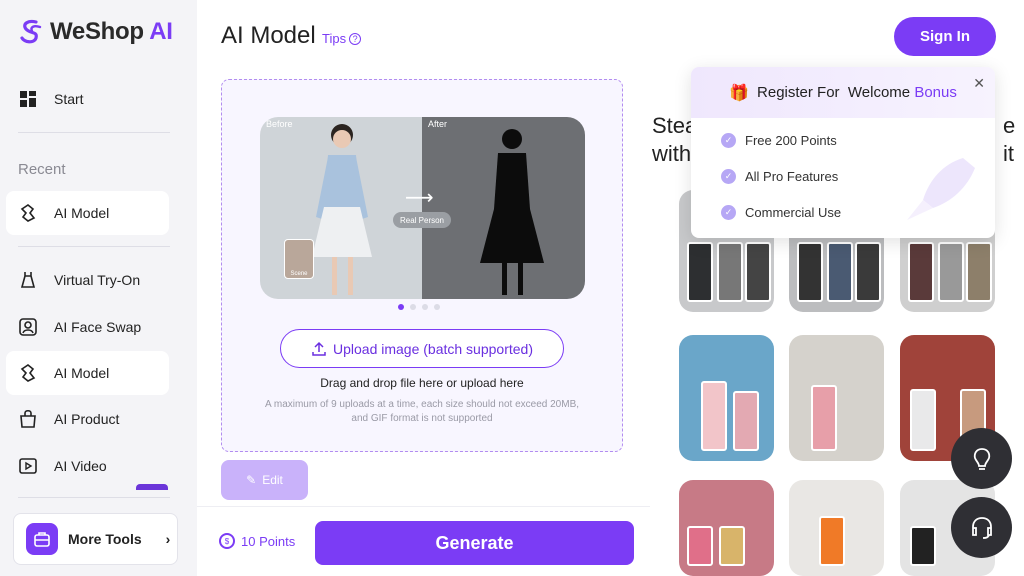  Describe the element at coordinates (31, 31) in the screenshot. I see `weshop-logo-icon` at that location.